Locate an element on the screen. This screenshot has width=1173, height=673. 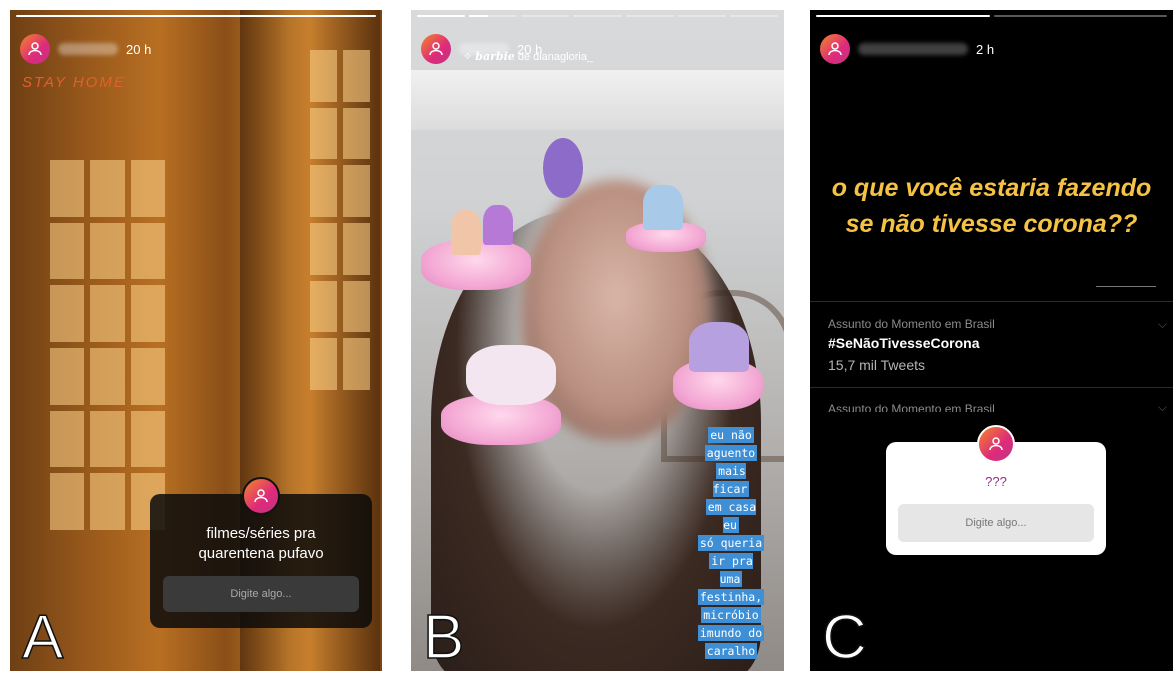
caption-line: festinha, is located at coordinates (731, 597).